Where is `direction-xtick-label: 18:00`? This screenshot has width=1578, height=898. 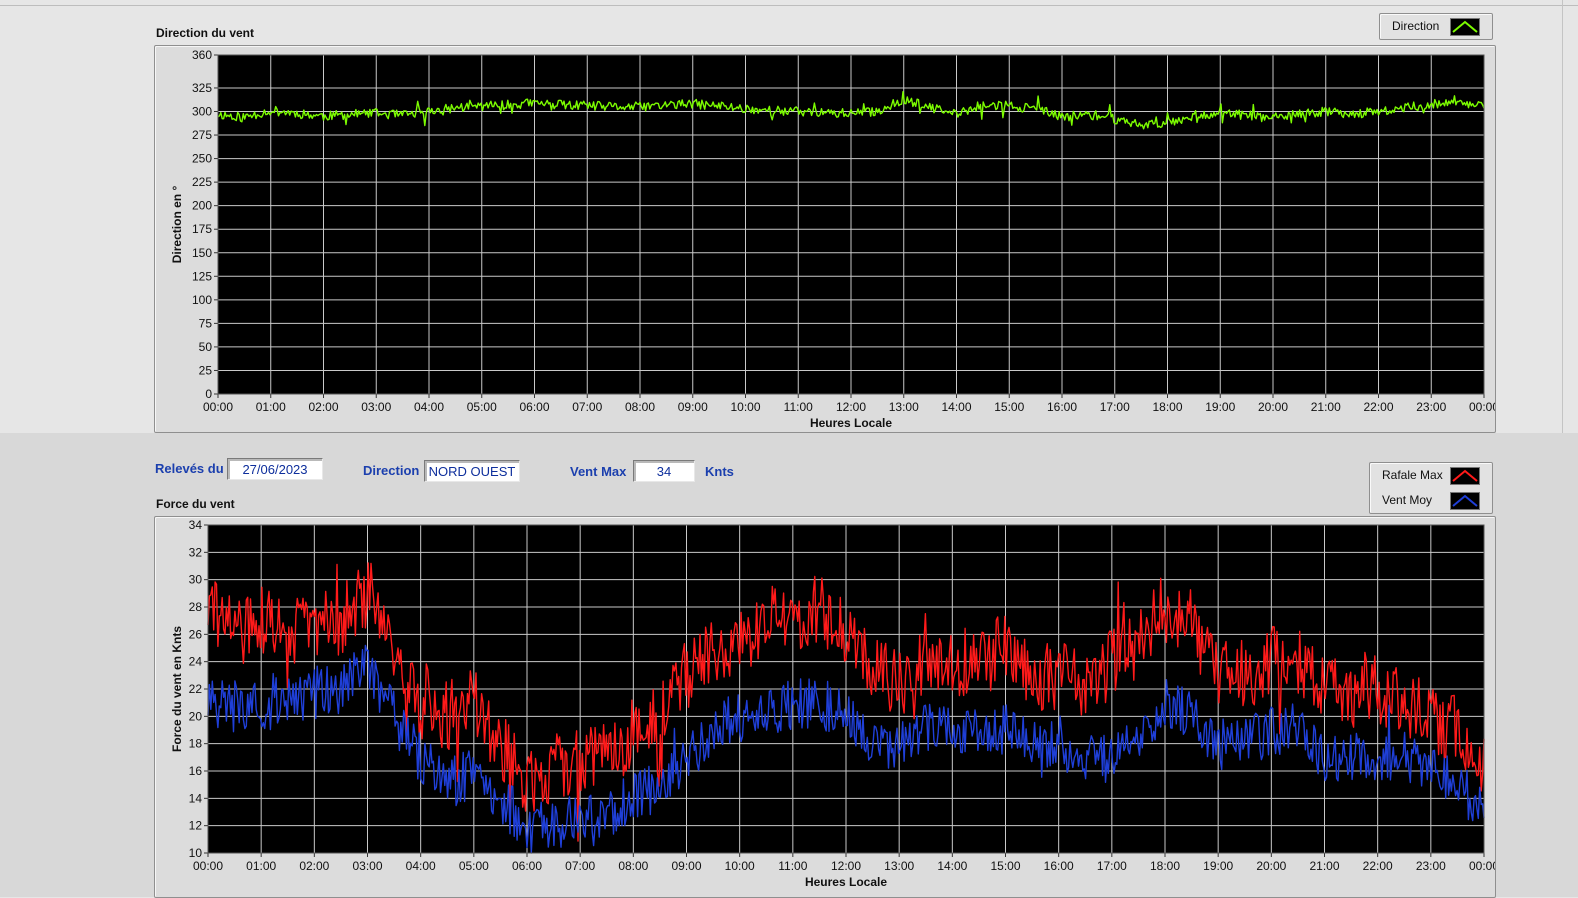 direction-xtick-label: 18:00 is located at coordinates (1167, 407).